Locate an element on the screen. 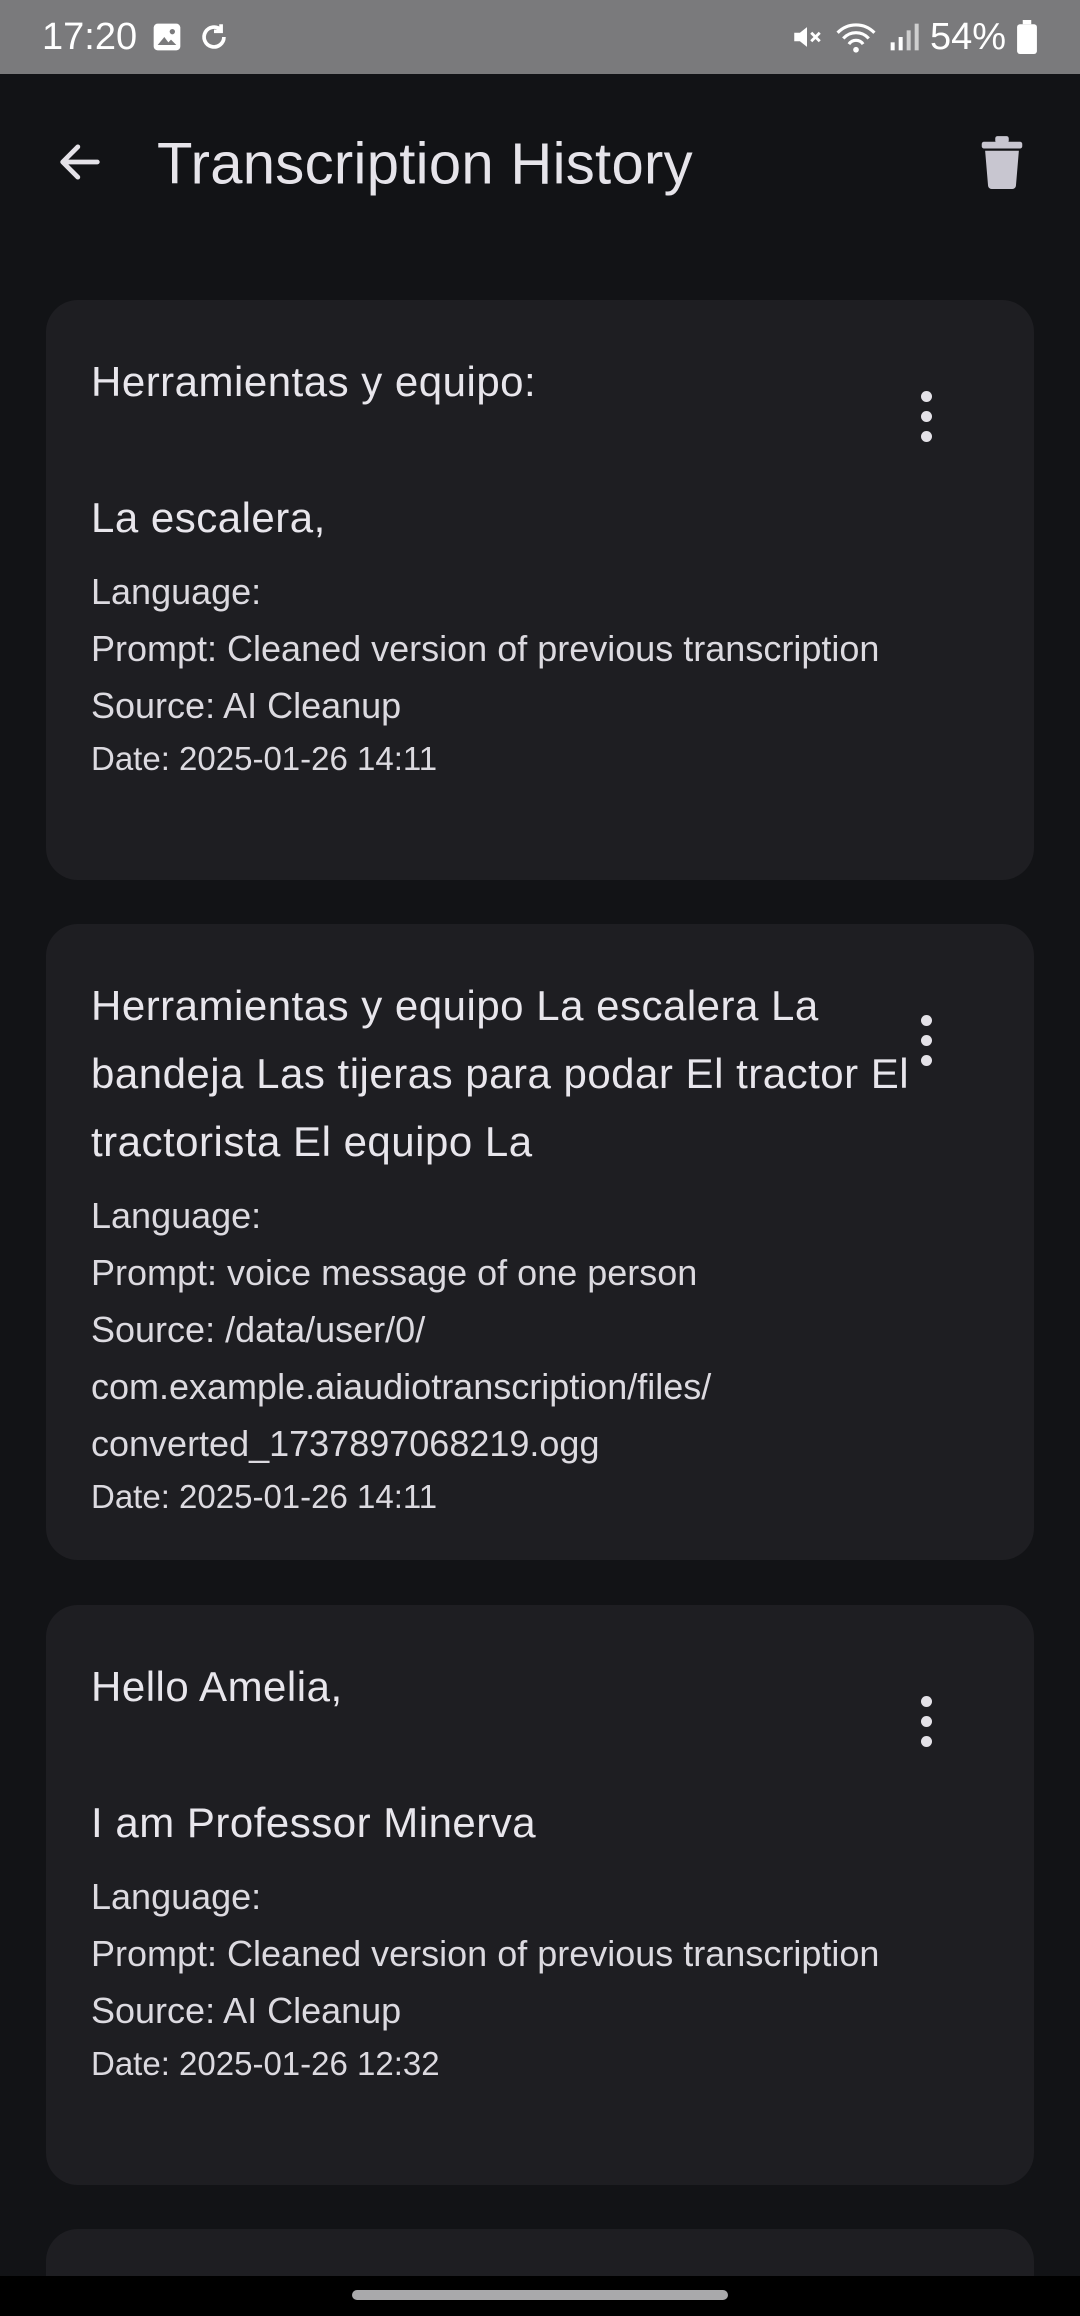 This screenshot has height=2316, width=1080. date-label: Date: 2025-01-26 12:32 is located at coordinates (265, 2063).